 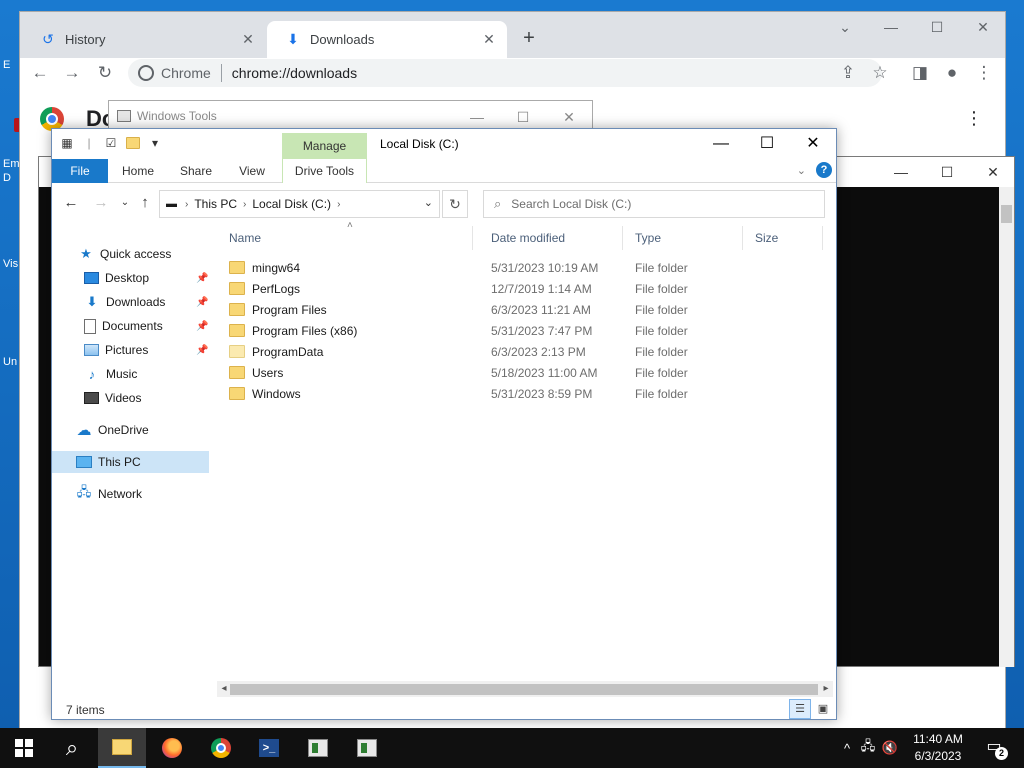 I want to click on bookmark-star-icon: ☆, so click(x=880, y=73).